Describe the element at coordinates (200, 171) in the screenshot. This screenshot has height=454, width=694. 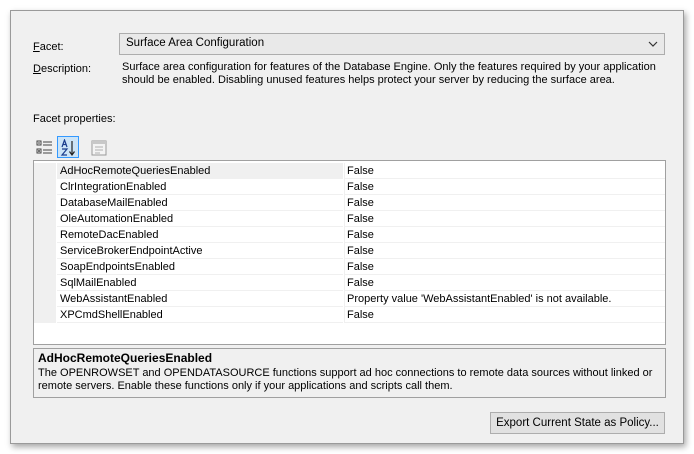
I see `property-name: AdHocRemoteQueriesEnabled` at that location.